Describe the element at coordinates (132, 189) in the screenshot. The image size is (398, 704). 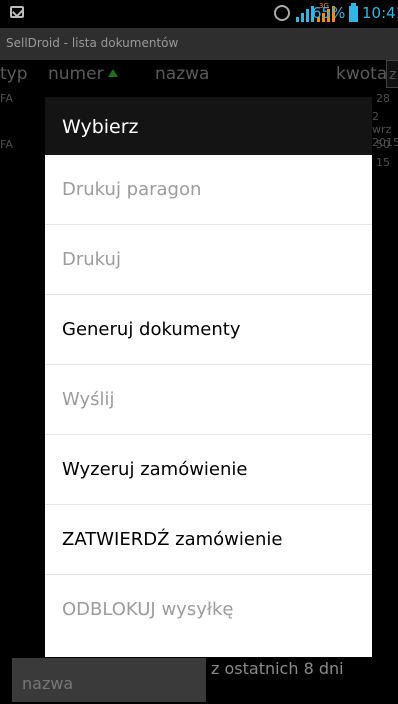
I see `menu-item-label: Drukuj paragon` at that location.